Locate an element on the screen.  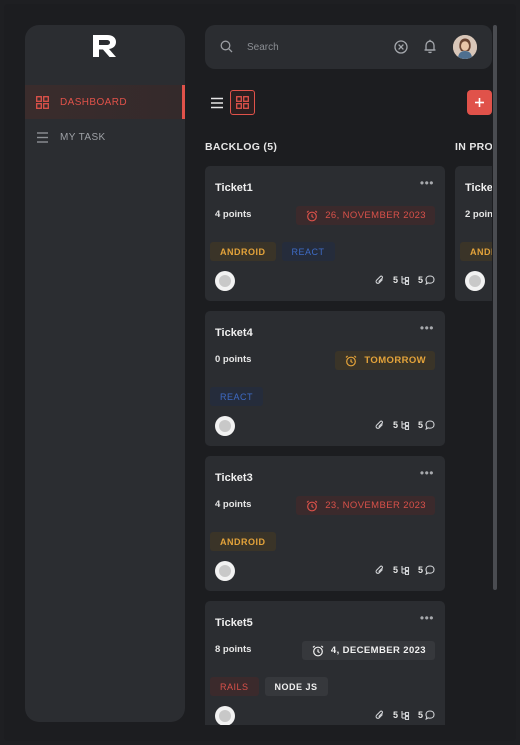
tag-list: ANDI is located at coordinates (476, 251).